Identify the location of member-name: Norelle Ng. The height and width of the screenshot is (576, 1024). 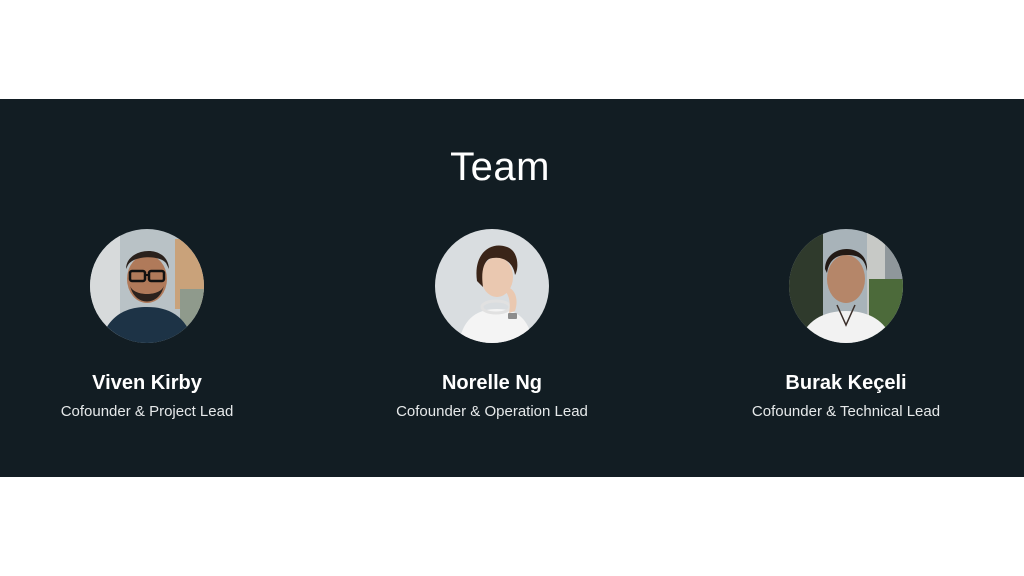
(492, 383).